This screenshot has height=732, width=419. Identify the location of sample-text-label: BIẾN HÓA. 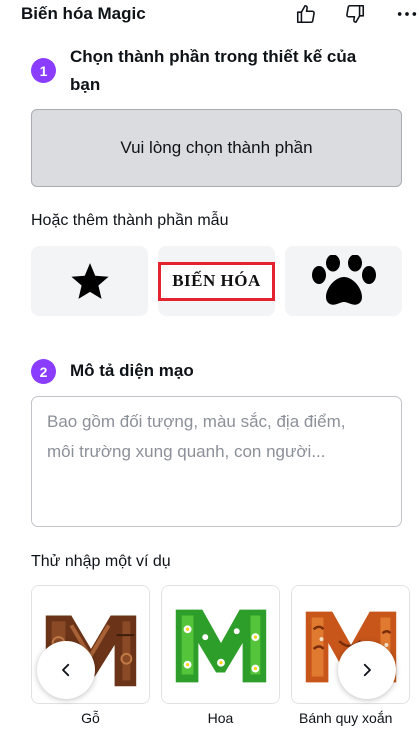
(216, 280).